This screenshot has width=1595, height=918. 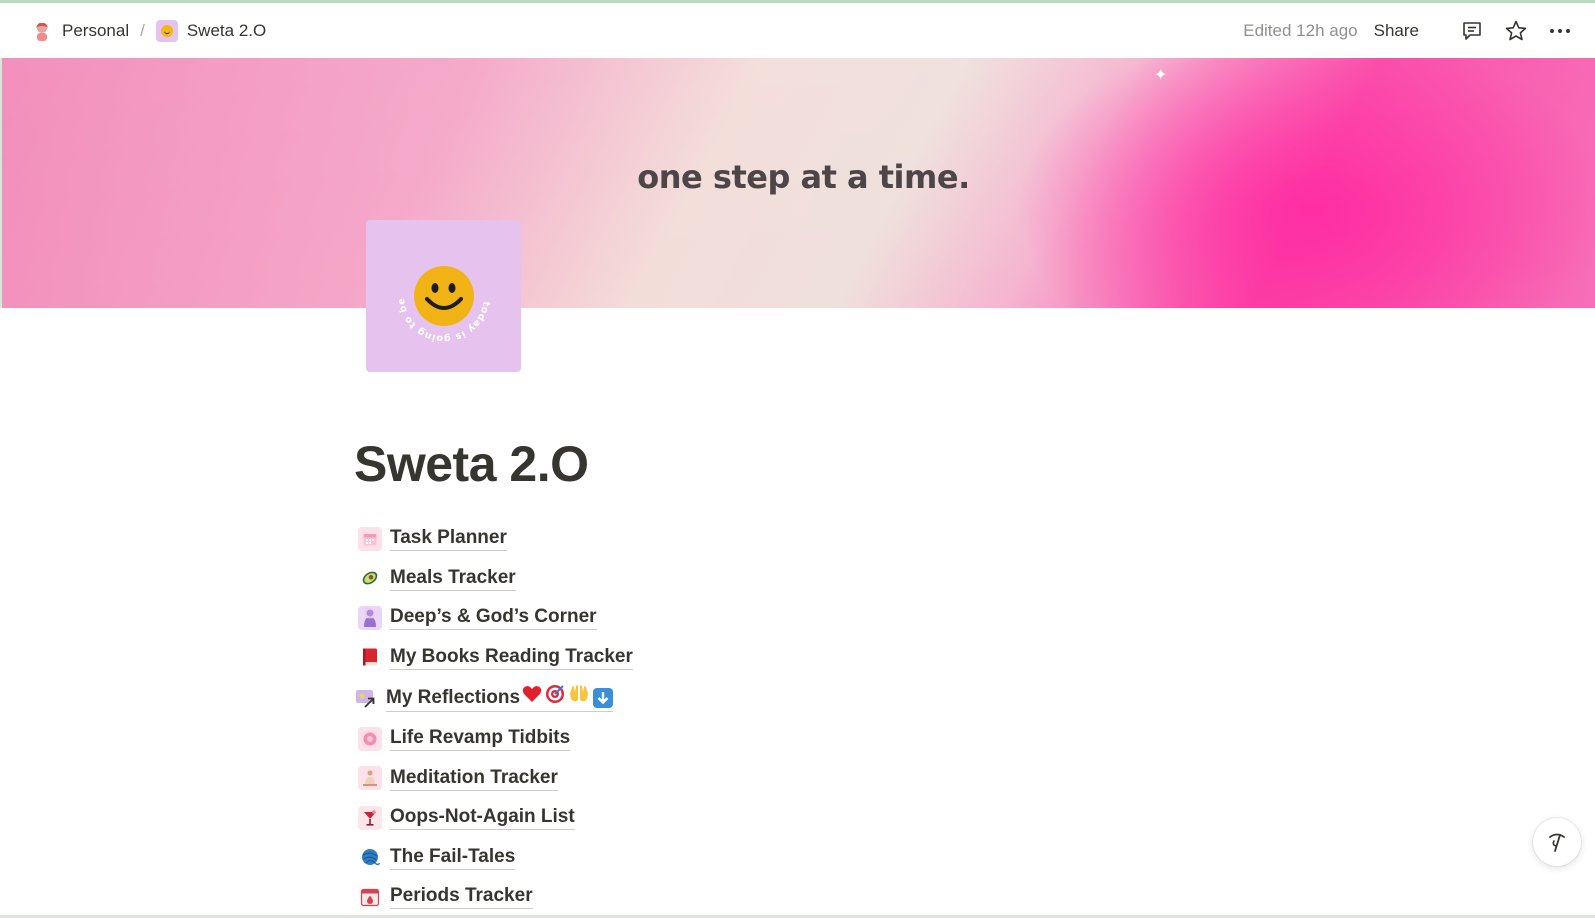 What do you see at coordinates (370, 538) in the screenshot?
I see `calendar-icon` at bounding box center [370, 538].